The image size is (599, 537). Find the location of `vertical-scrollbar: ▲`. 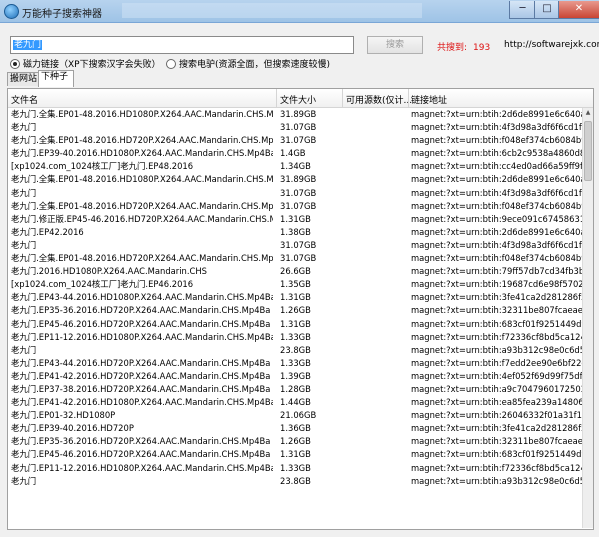

vertical-scrollbar: ▲ is located at coordinates (587, 318).